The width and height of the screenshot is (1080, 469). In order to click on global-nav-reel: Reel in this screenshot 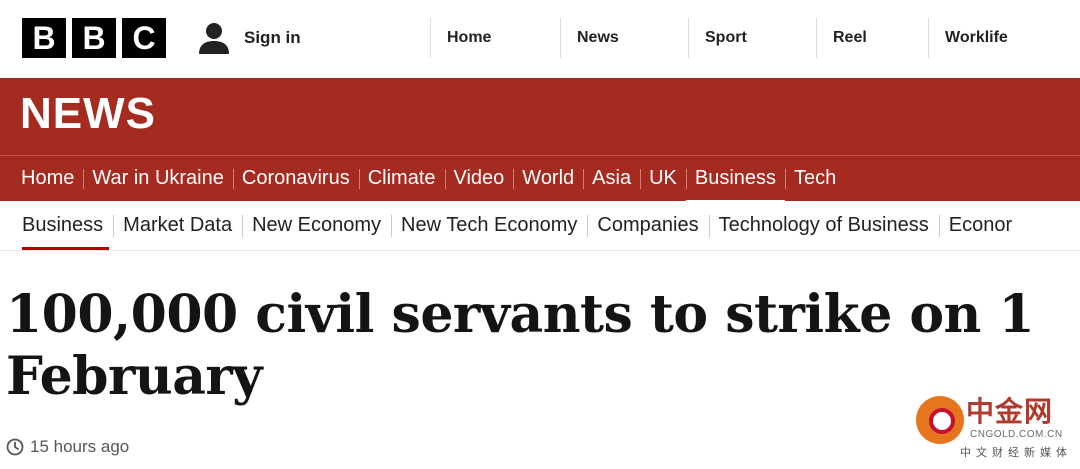, I will do `click(873, 38)`.